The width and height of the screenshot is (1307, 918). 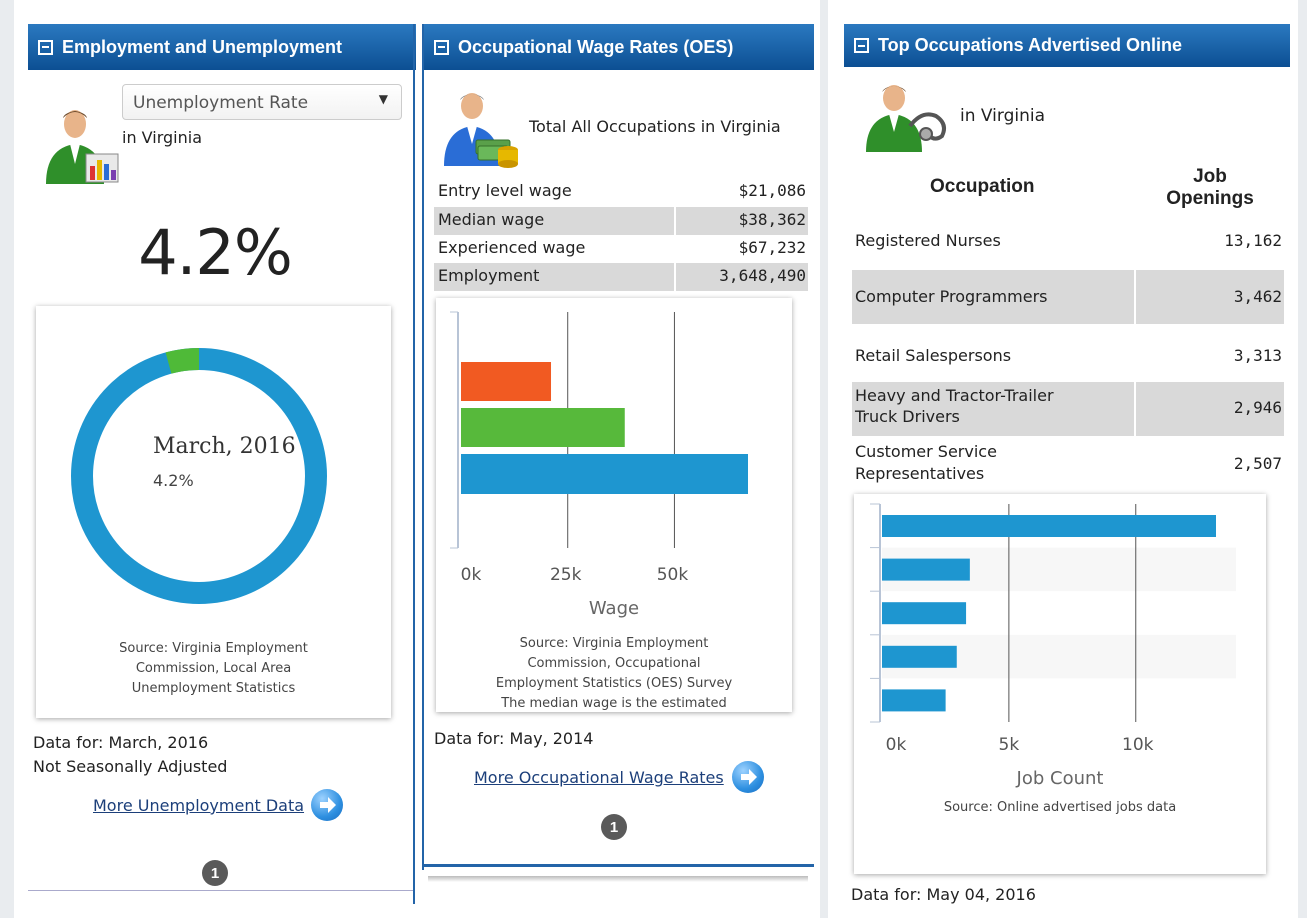 What do you see at coordinates (198, 805) in the screenshot?
I see `more-unemployment-link: More Unemployment Data` at bounding box center [198, 805].